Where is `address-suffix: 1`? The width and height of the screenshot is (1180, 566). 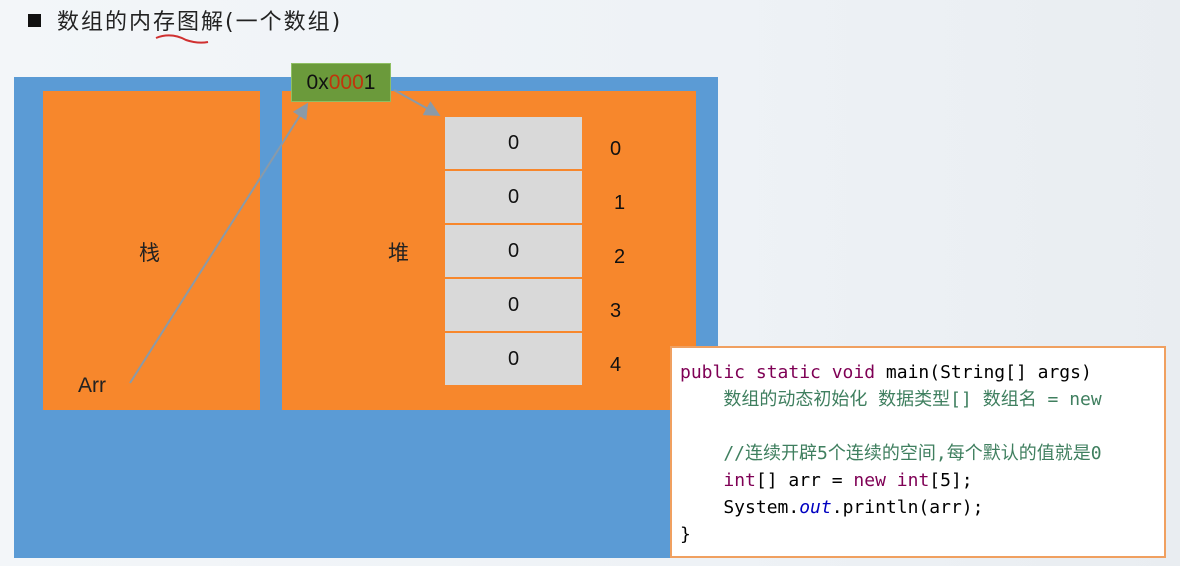
address-suffix: 1 is located at coordinates (369, 82).